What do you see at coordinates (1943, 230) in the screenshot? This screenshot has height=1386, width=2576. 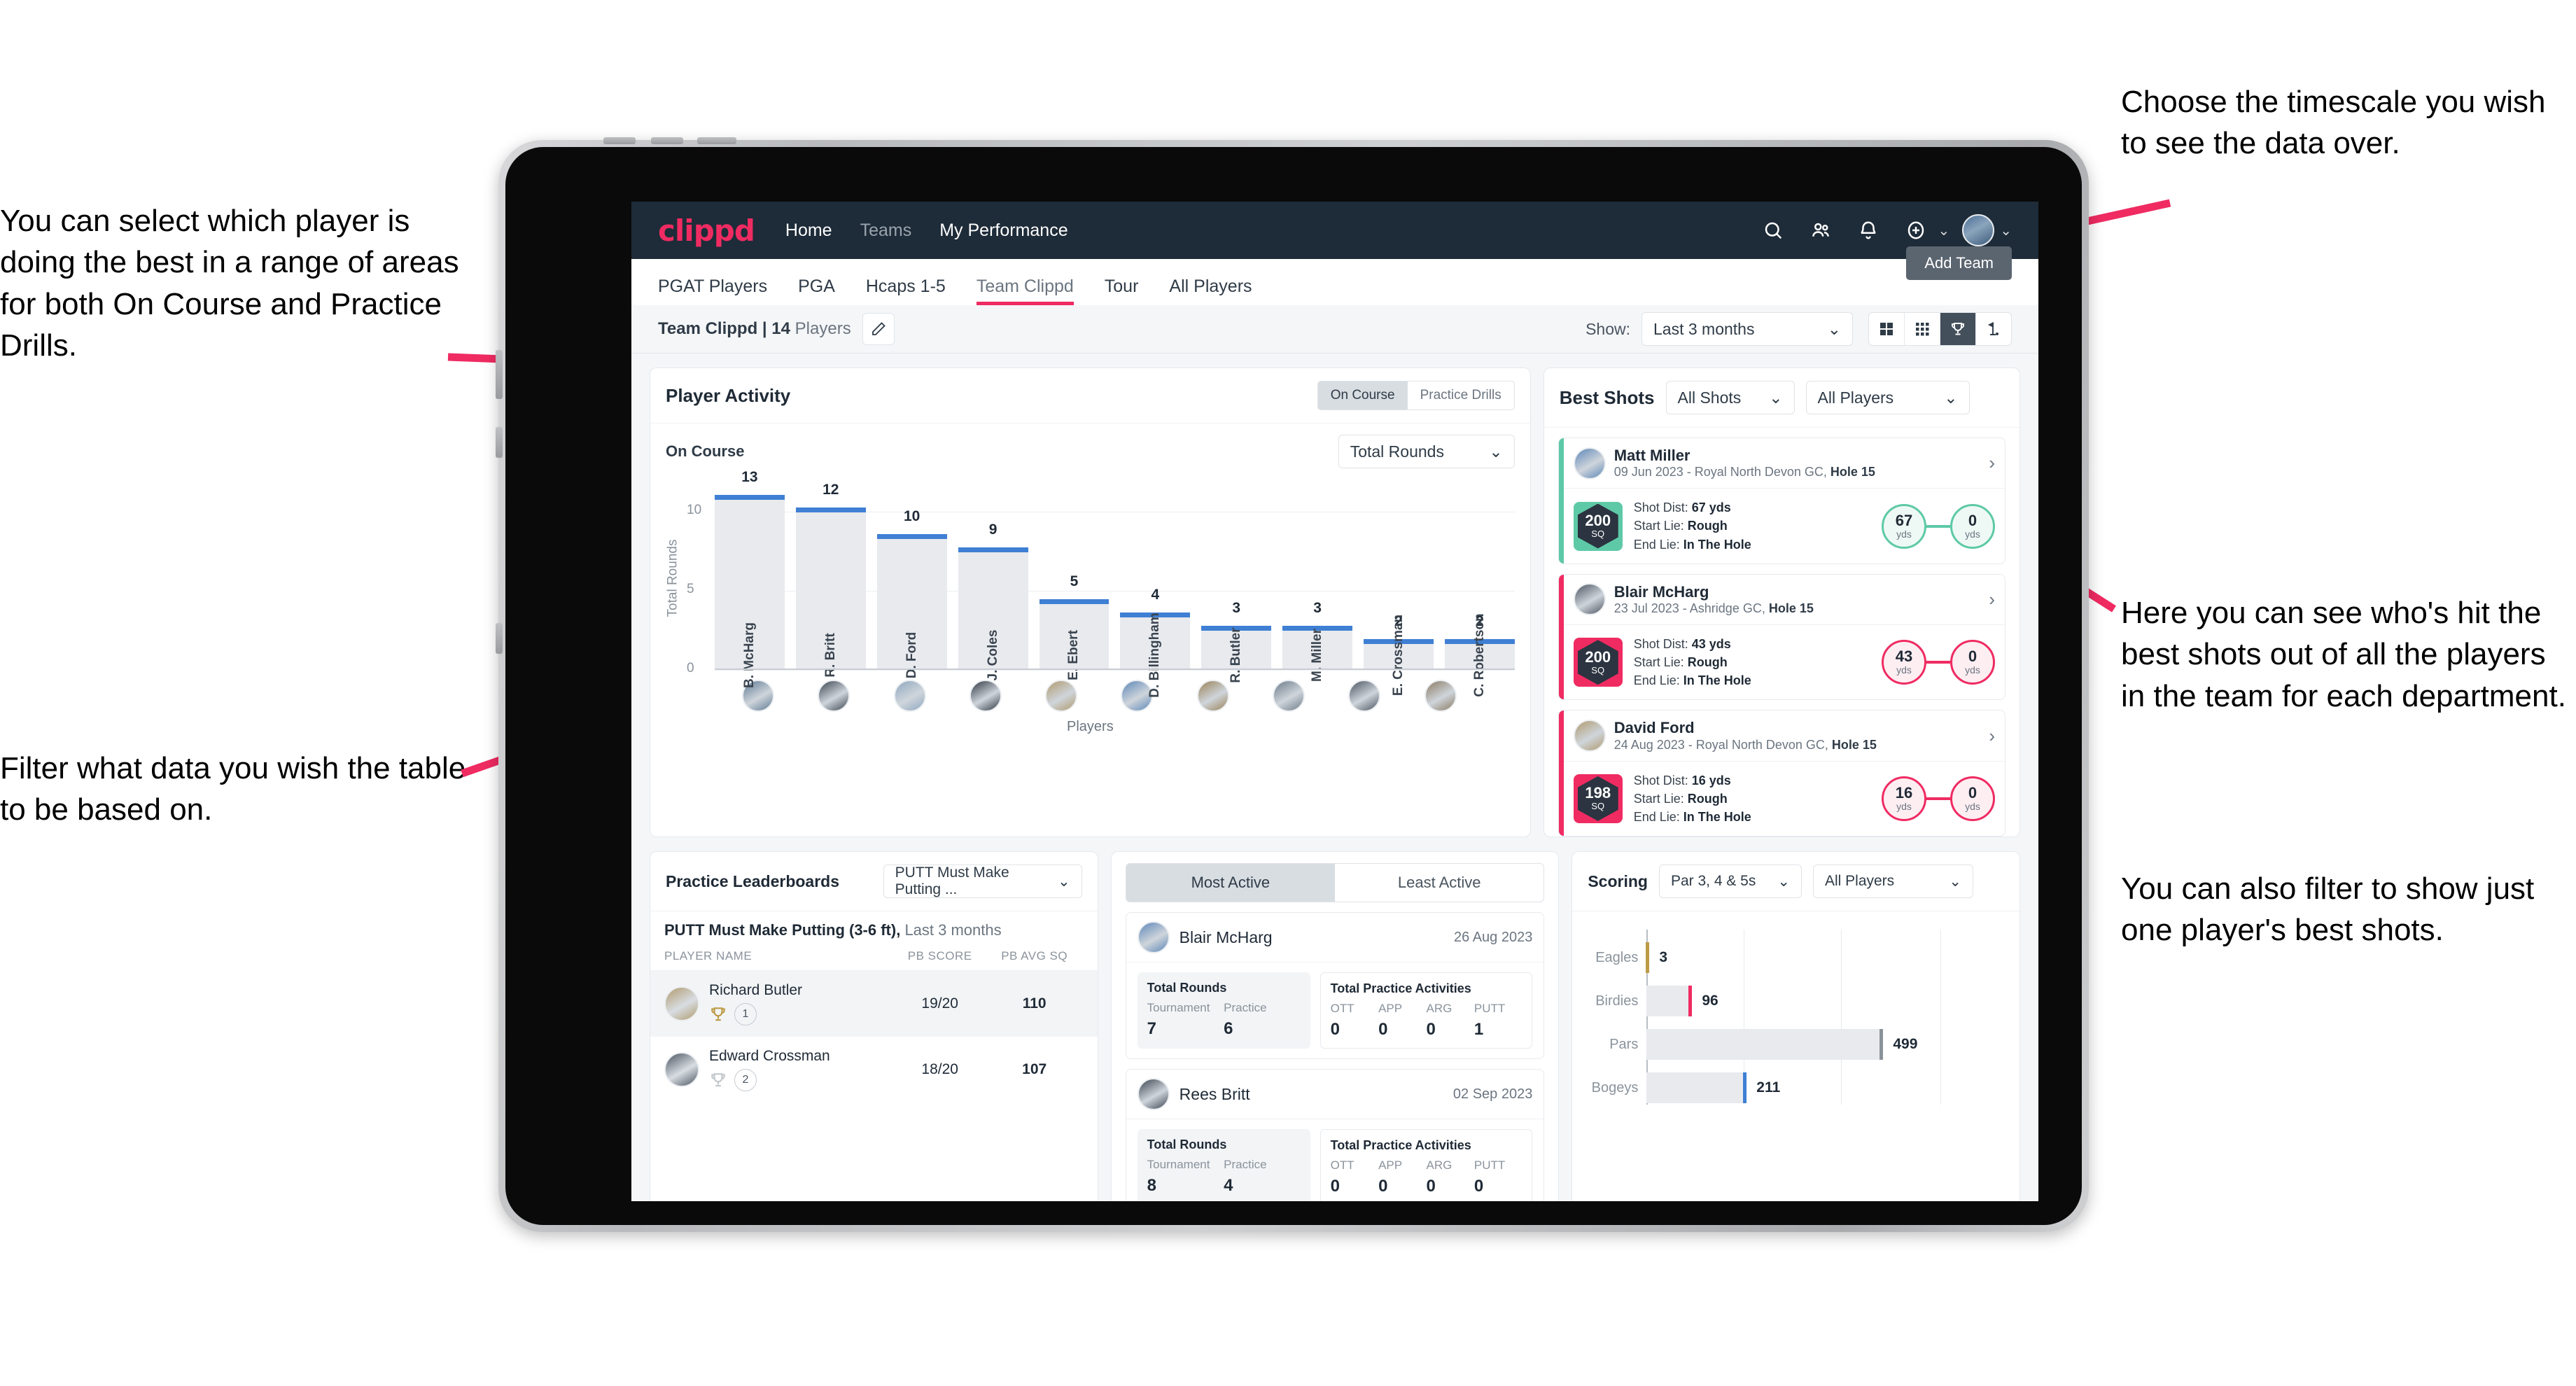 I see `chevron-down-icon-add: ⌄` at bounding box center [1943, 230].